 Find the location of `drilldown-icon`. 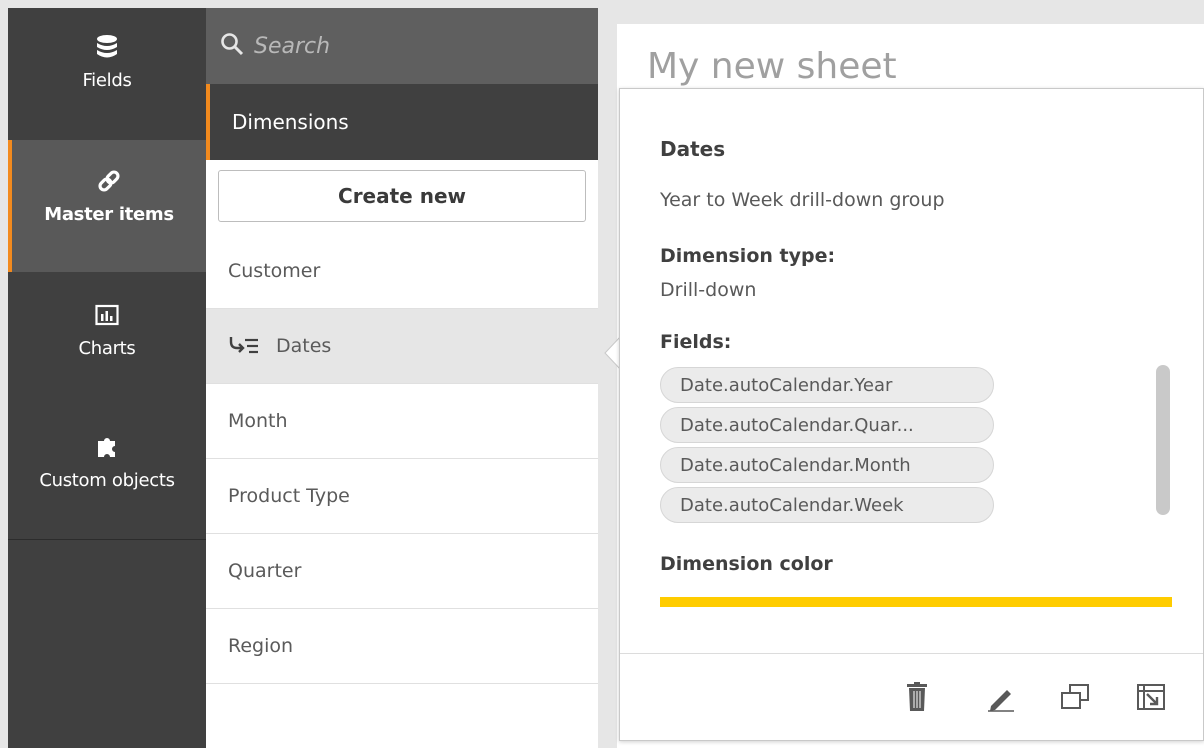

drilldown-icon is located at coordinates (244, 346).